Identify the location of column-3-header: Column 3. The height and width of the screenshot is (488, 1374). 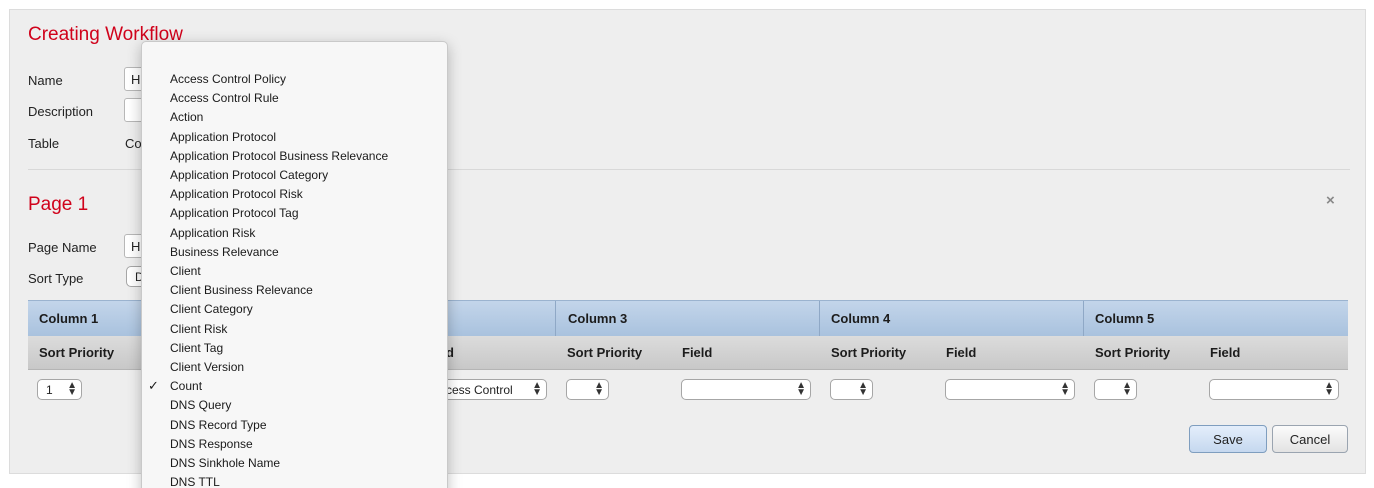
(598, 318).